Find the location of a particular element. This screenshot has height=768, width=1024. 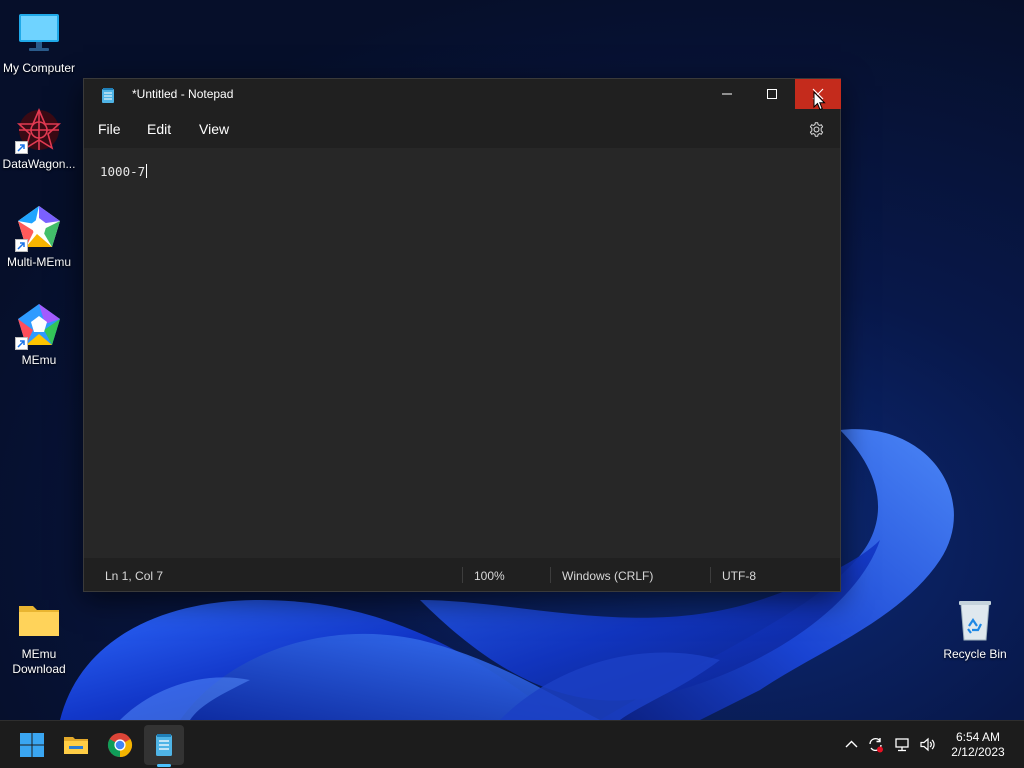

minimize-button is located at coordinates (727, 94).